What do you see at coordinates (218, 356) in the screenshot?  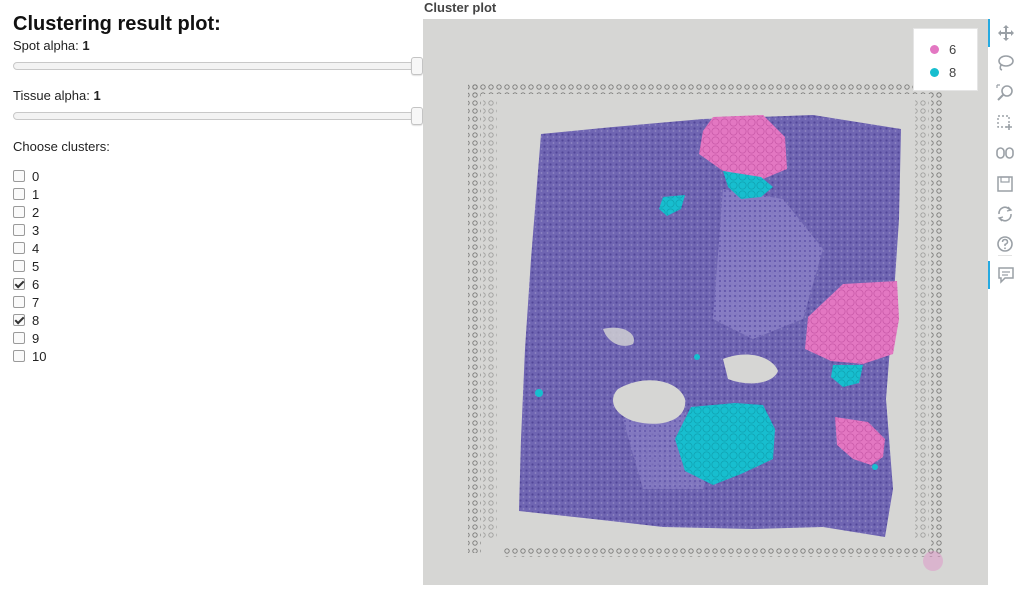 I see `cluster-checkbox-10: 10` at bounding box center [218, 356].